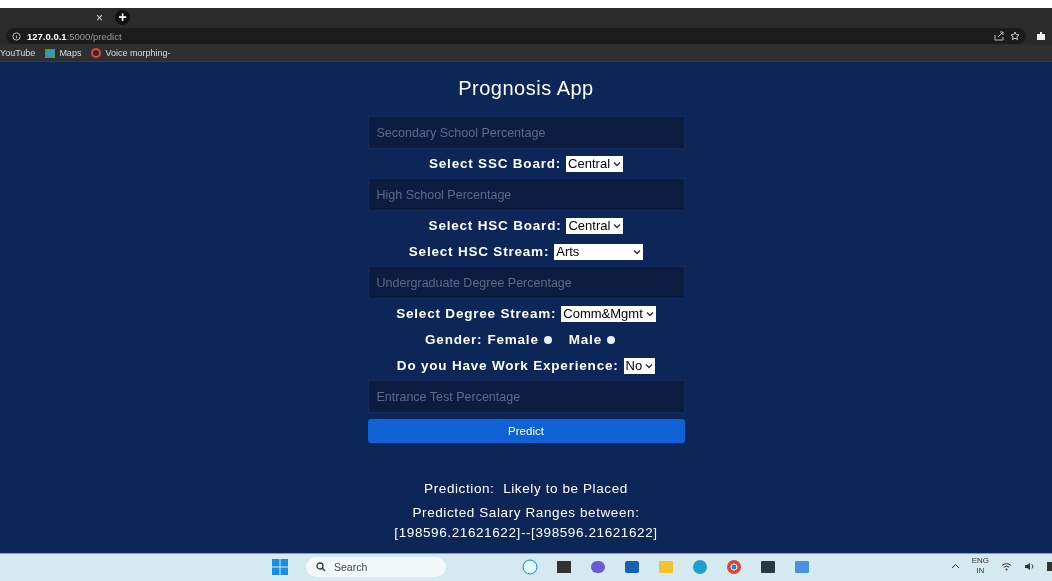 This screenshot has width=1052, height=581. What do you see at coordinates (526, 88) in the screenshot?
I see `page-title: Prognosis App` at bounding box center [526, 88].